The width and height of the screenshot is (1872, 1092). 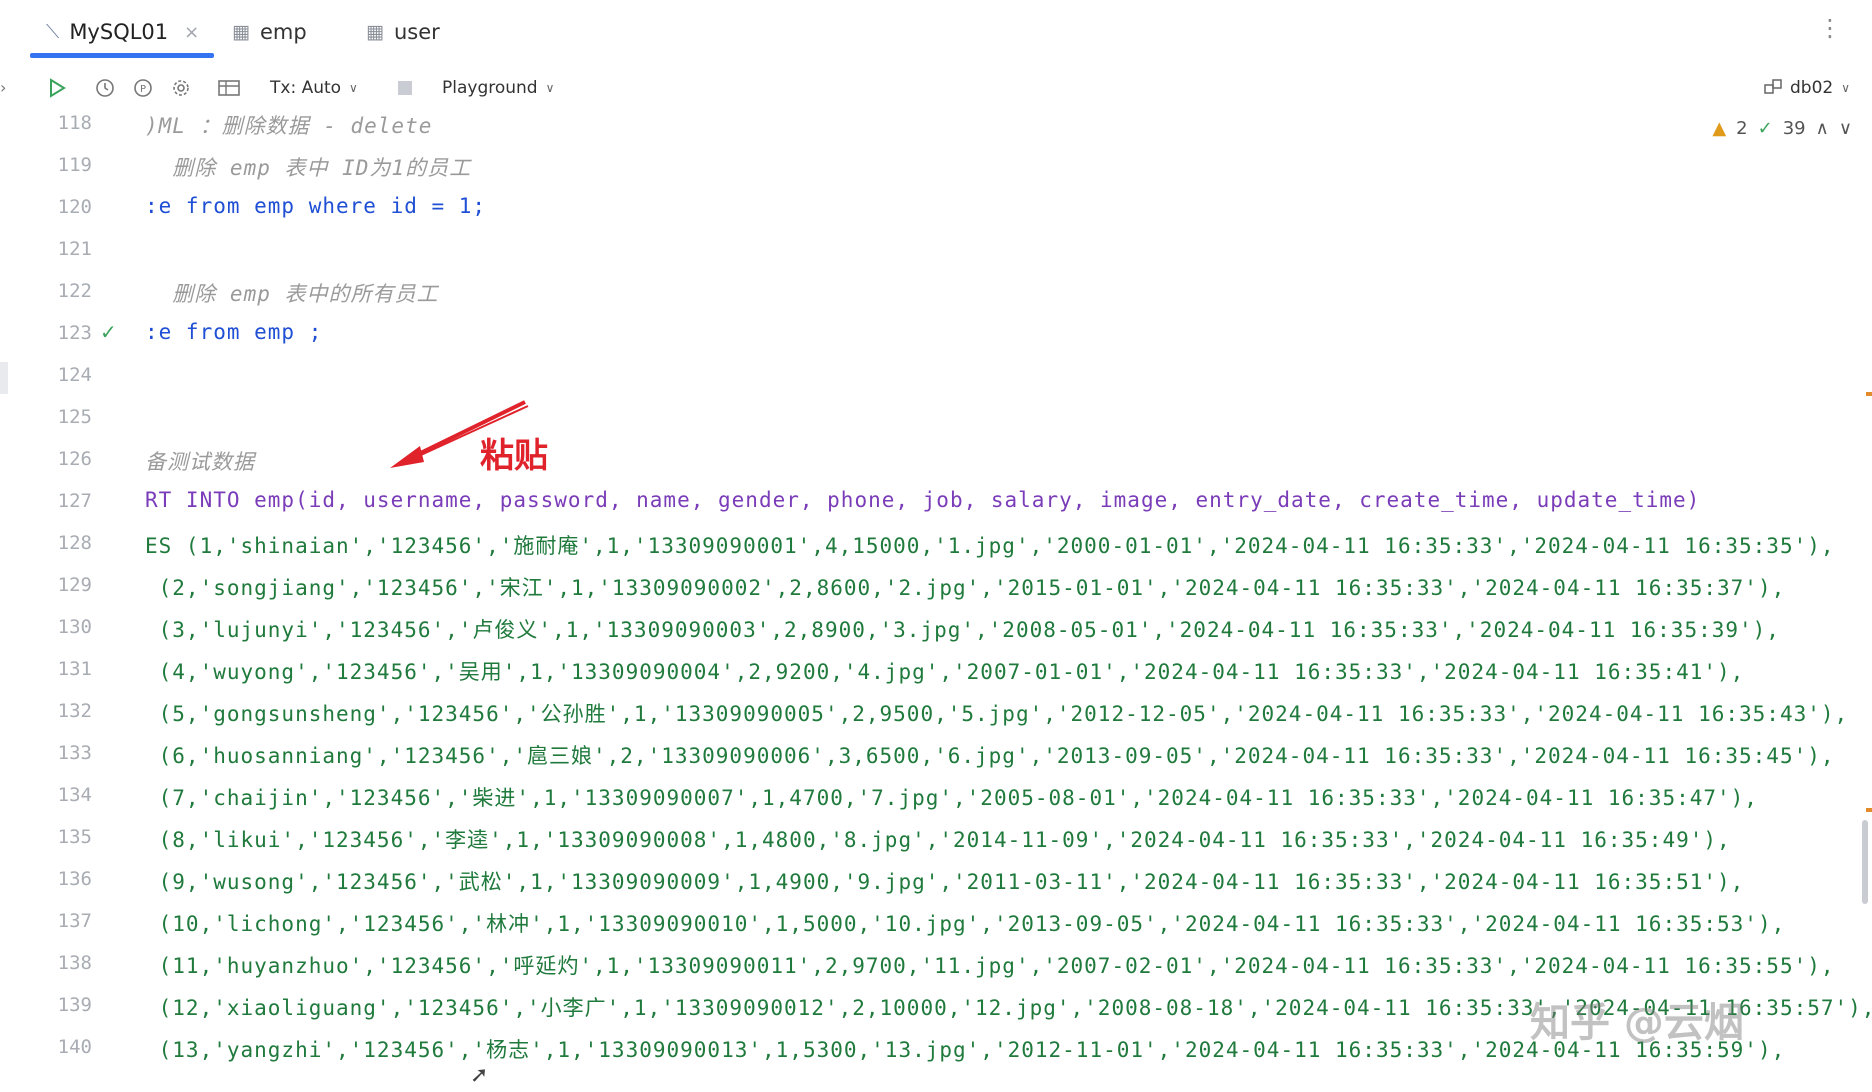 What do you see at coordinates (74, 627) in the screenshot?
I see `line-number: 130` at bounding box center [74, 627].